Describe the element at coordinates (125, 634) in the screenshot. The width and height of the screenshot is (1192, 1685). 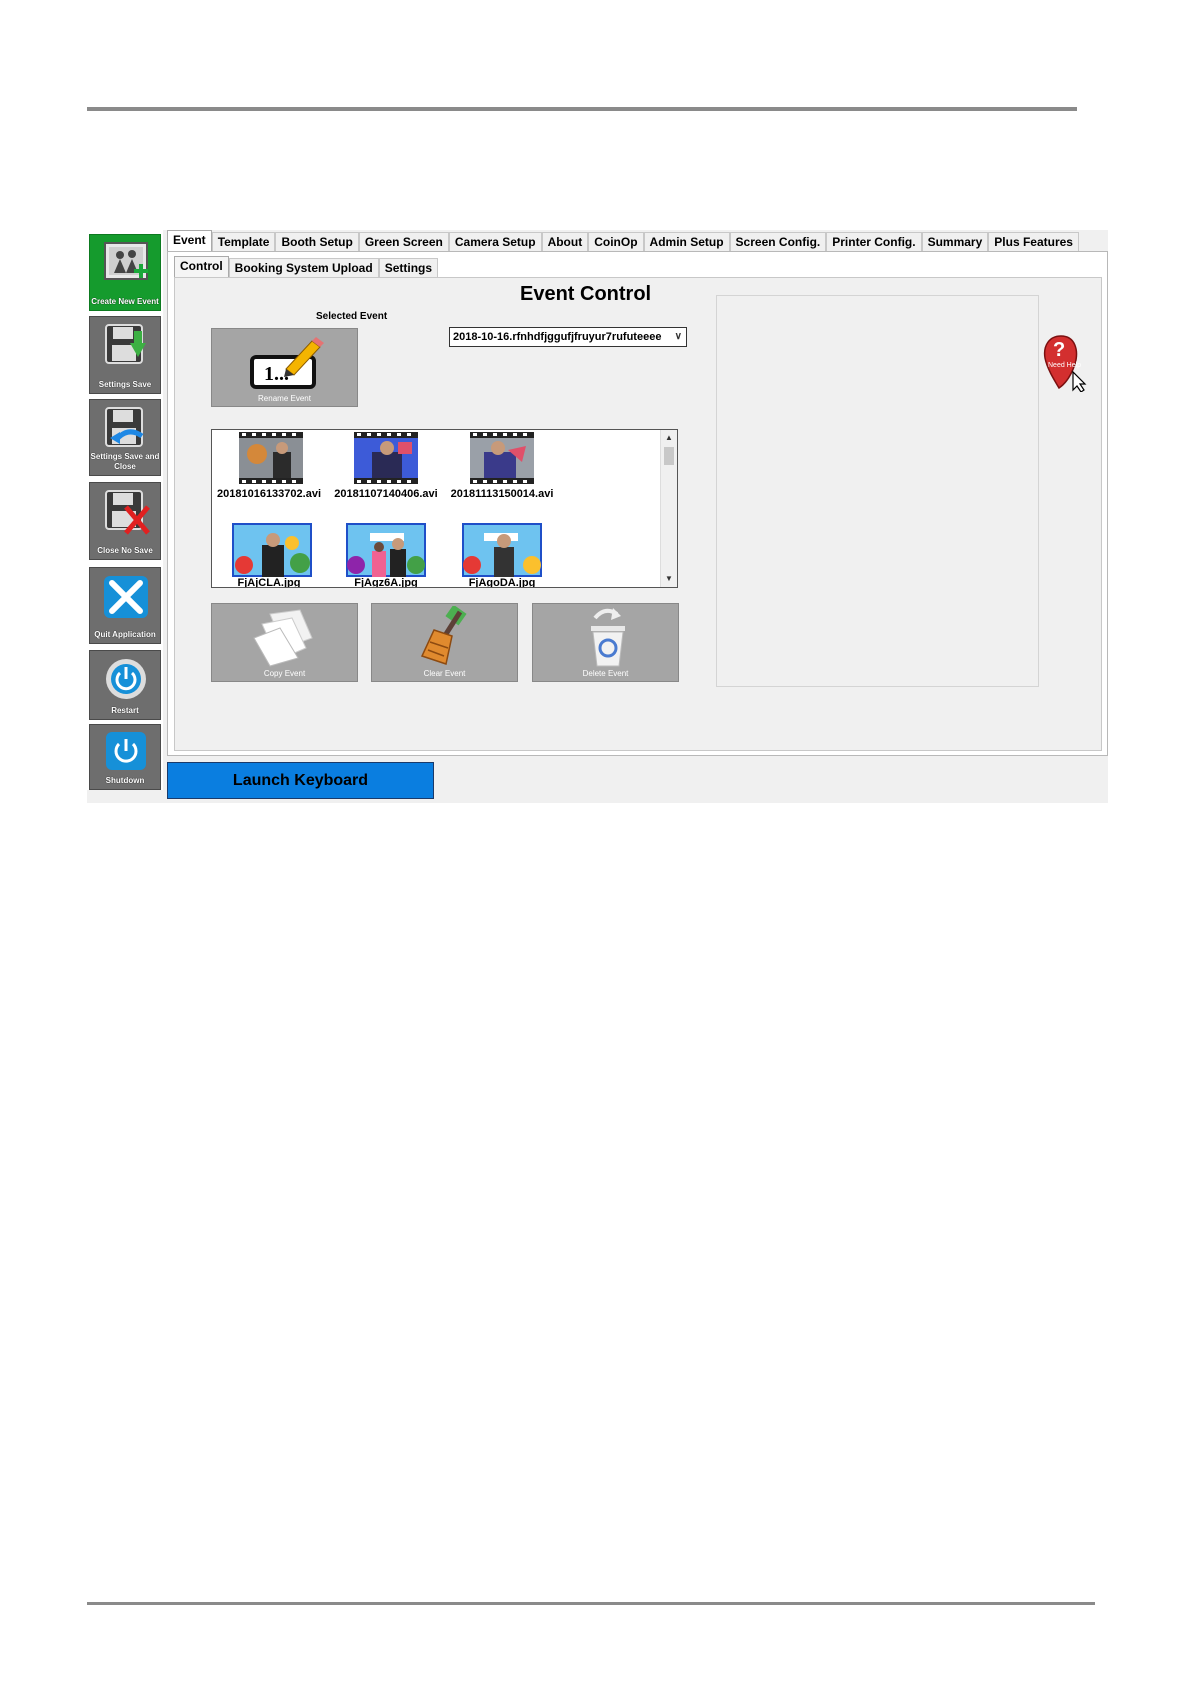
I see `sidebar-item-label: Quit Application` at that location.